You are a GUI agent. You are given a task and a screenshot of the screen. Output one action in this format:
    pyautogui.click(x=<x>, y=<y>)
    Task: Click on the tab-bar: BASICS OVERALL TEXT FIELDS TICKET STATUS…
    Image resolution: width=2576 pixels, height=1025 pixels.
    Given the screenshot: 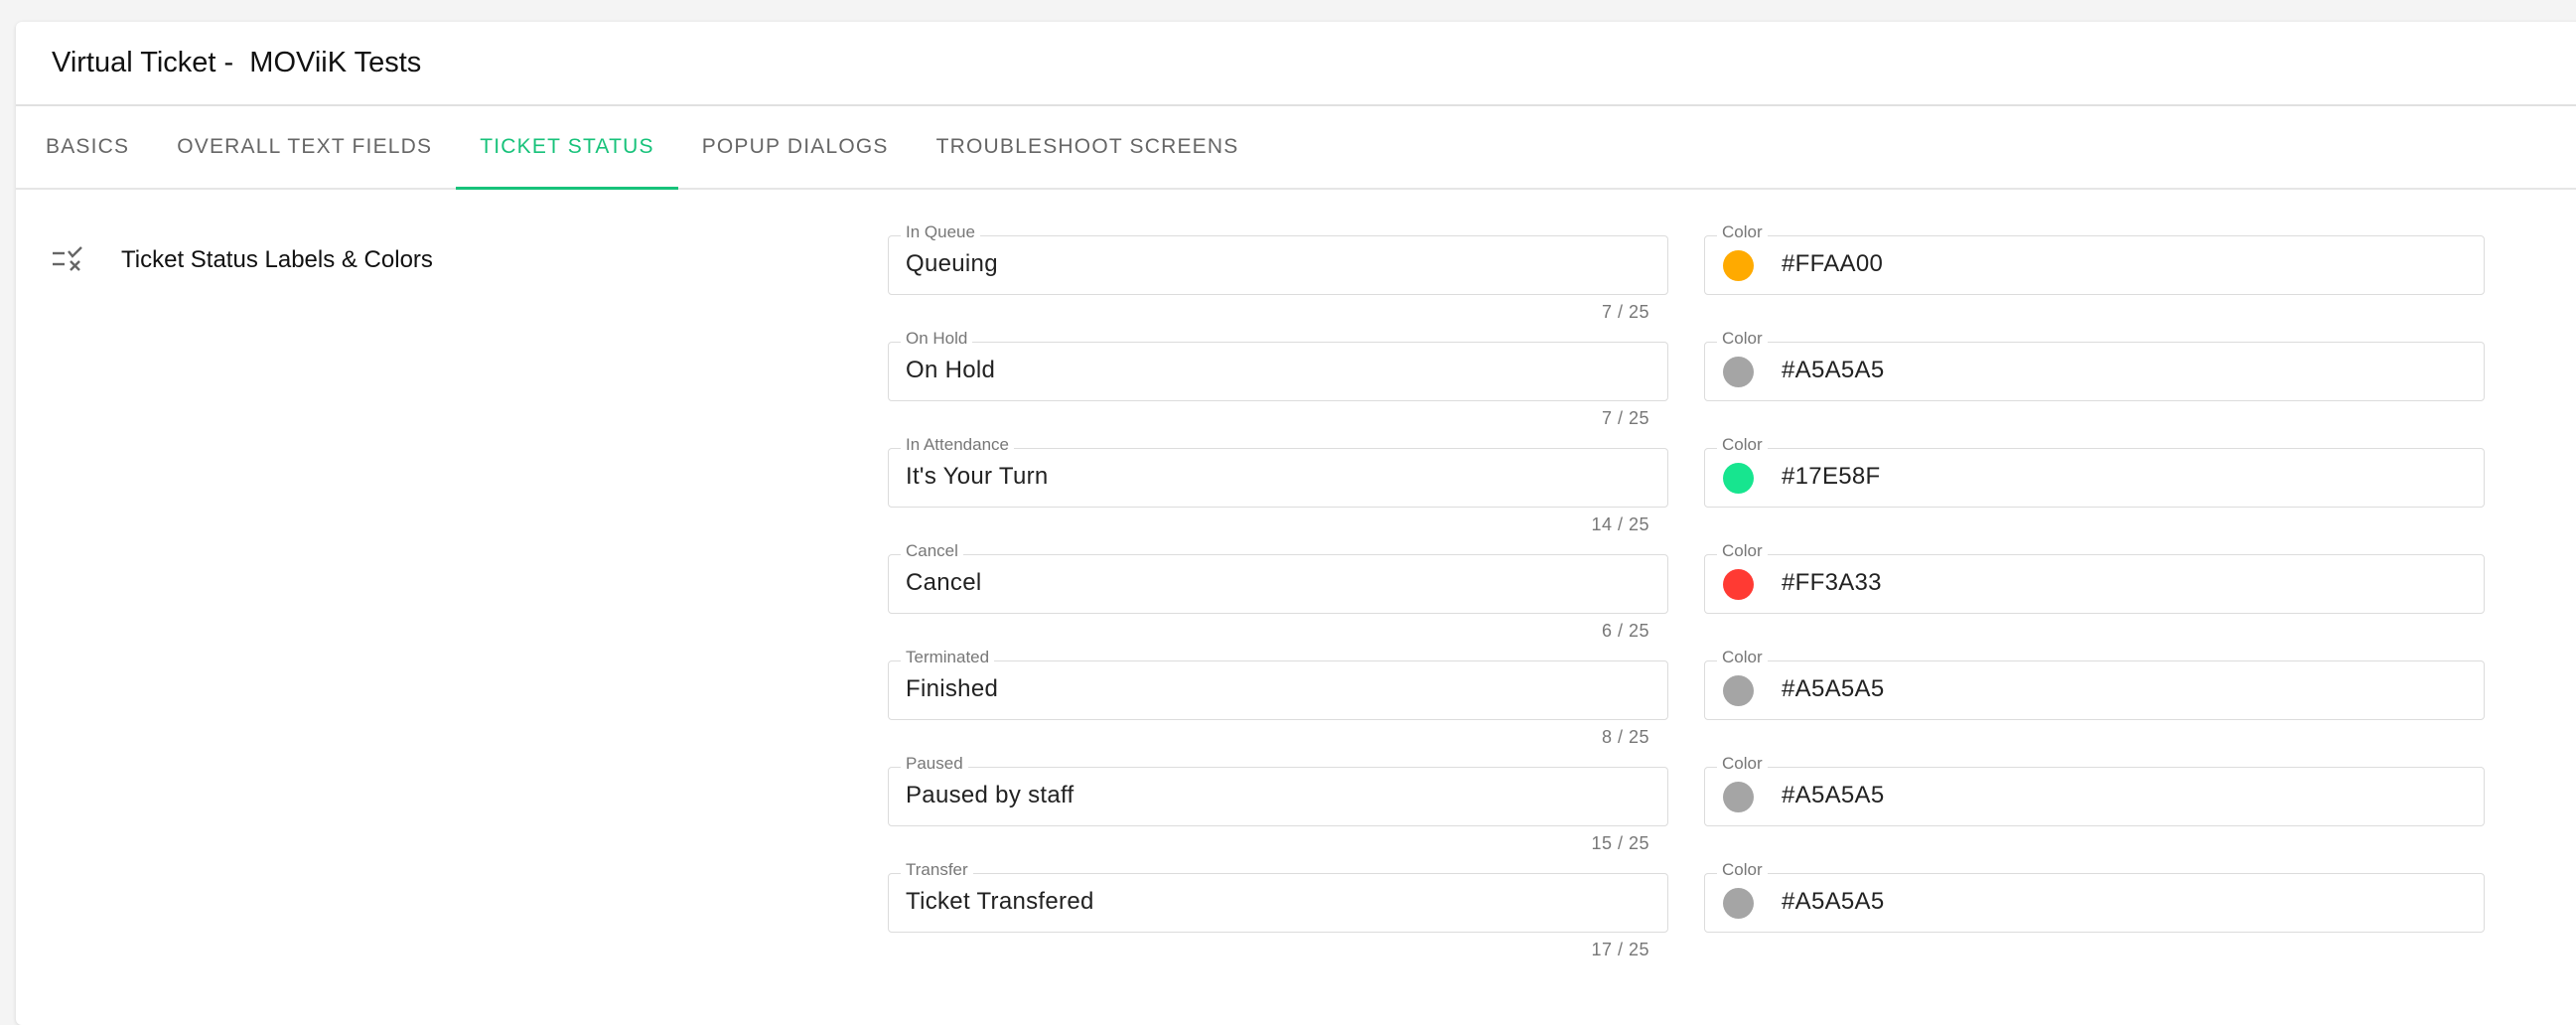 What is the action you would take?
    pyautogui.click(x=1296, y=148)
    